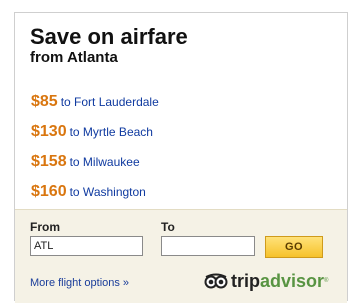 This screenshot has height=303, width=362. What do you see at coordinates (110, 102) in the screenshot?
I see `deal-destination: to Fort Lauderdale` at bounding box center [110, 102].